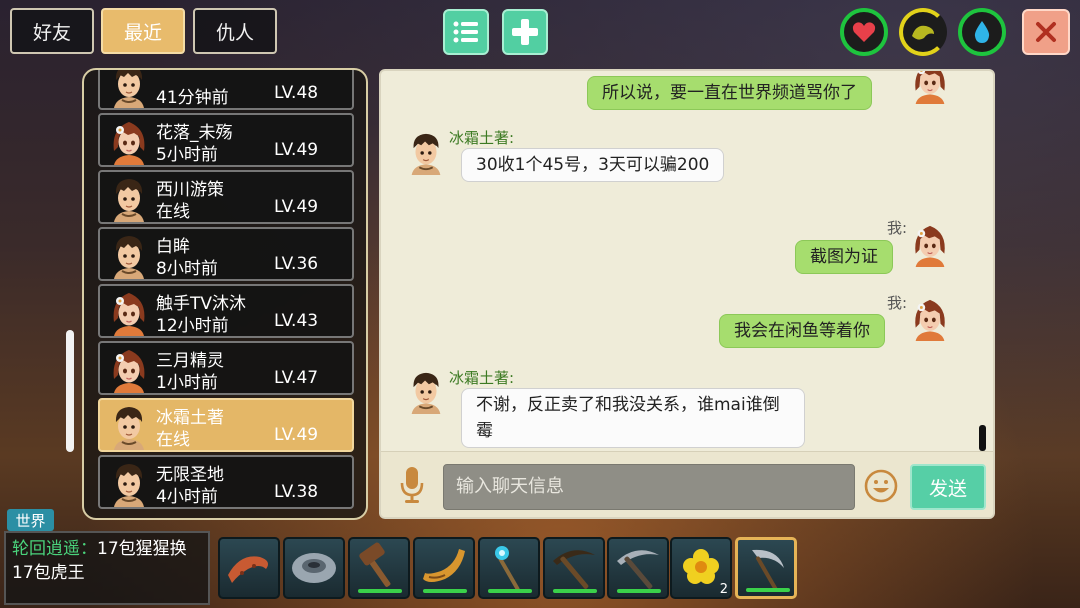  I want to click on hotbar-slot-selected, so click(766, 568).